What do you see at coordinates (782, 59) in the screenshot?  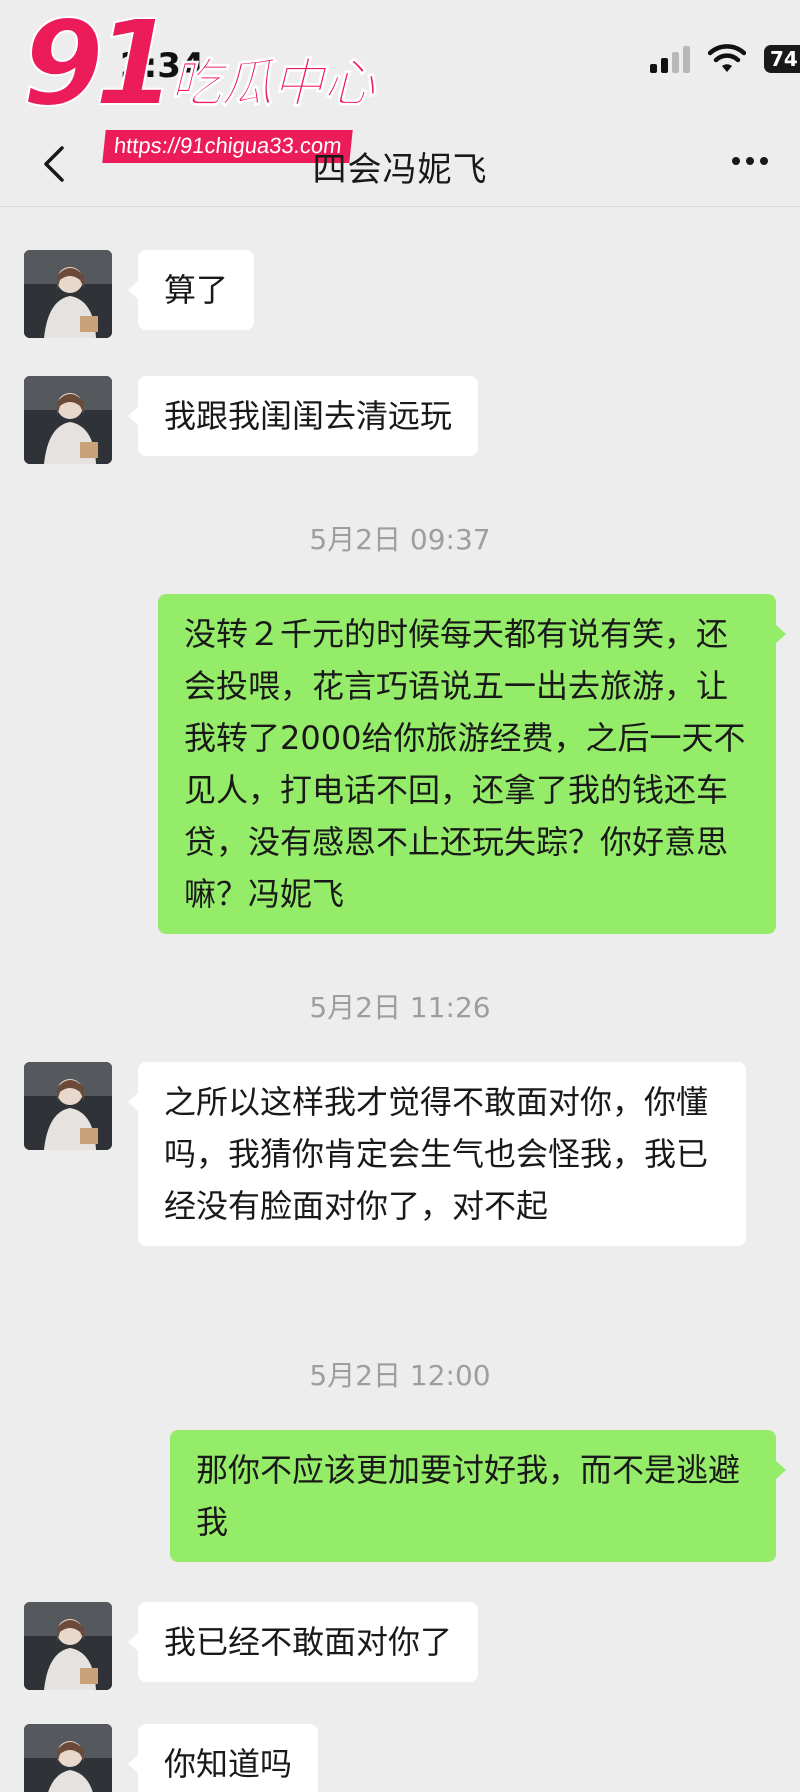 I see `battery-indicator: 74` at bounding box center [782, 59].